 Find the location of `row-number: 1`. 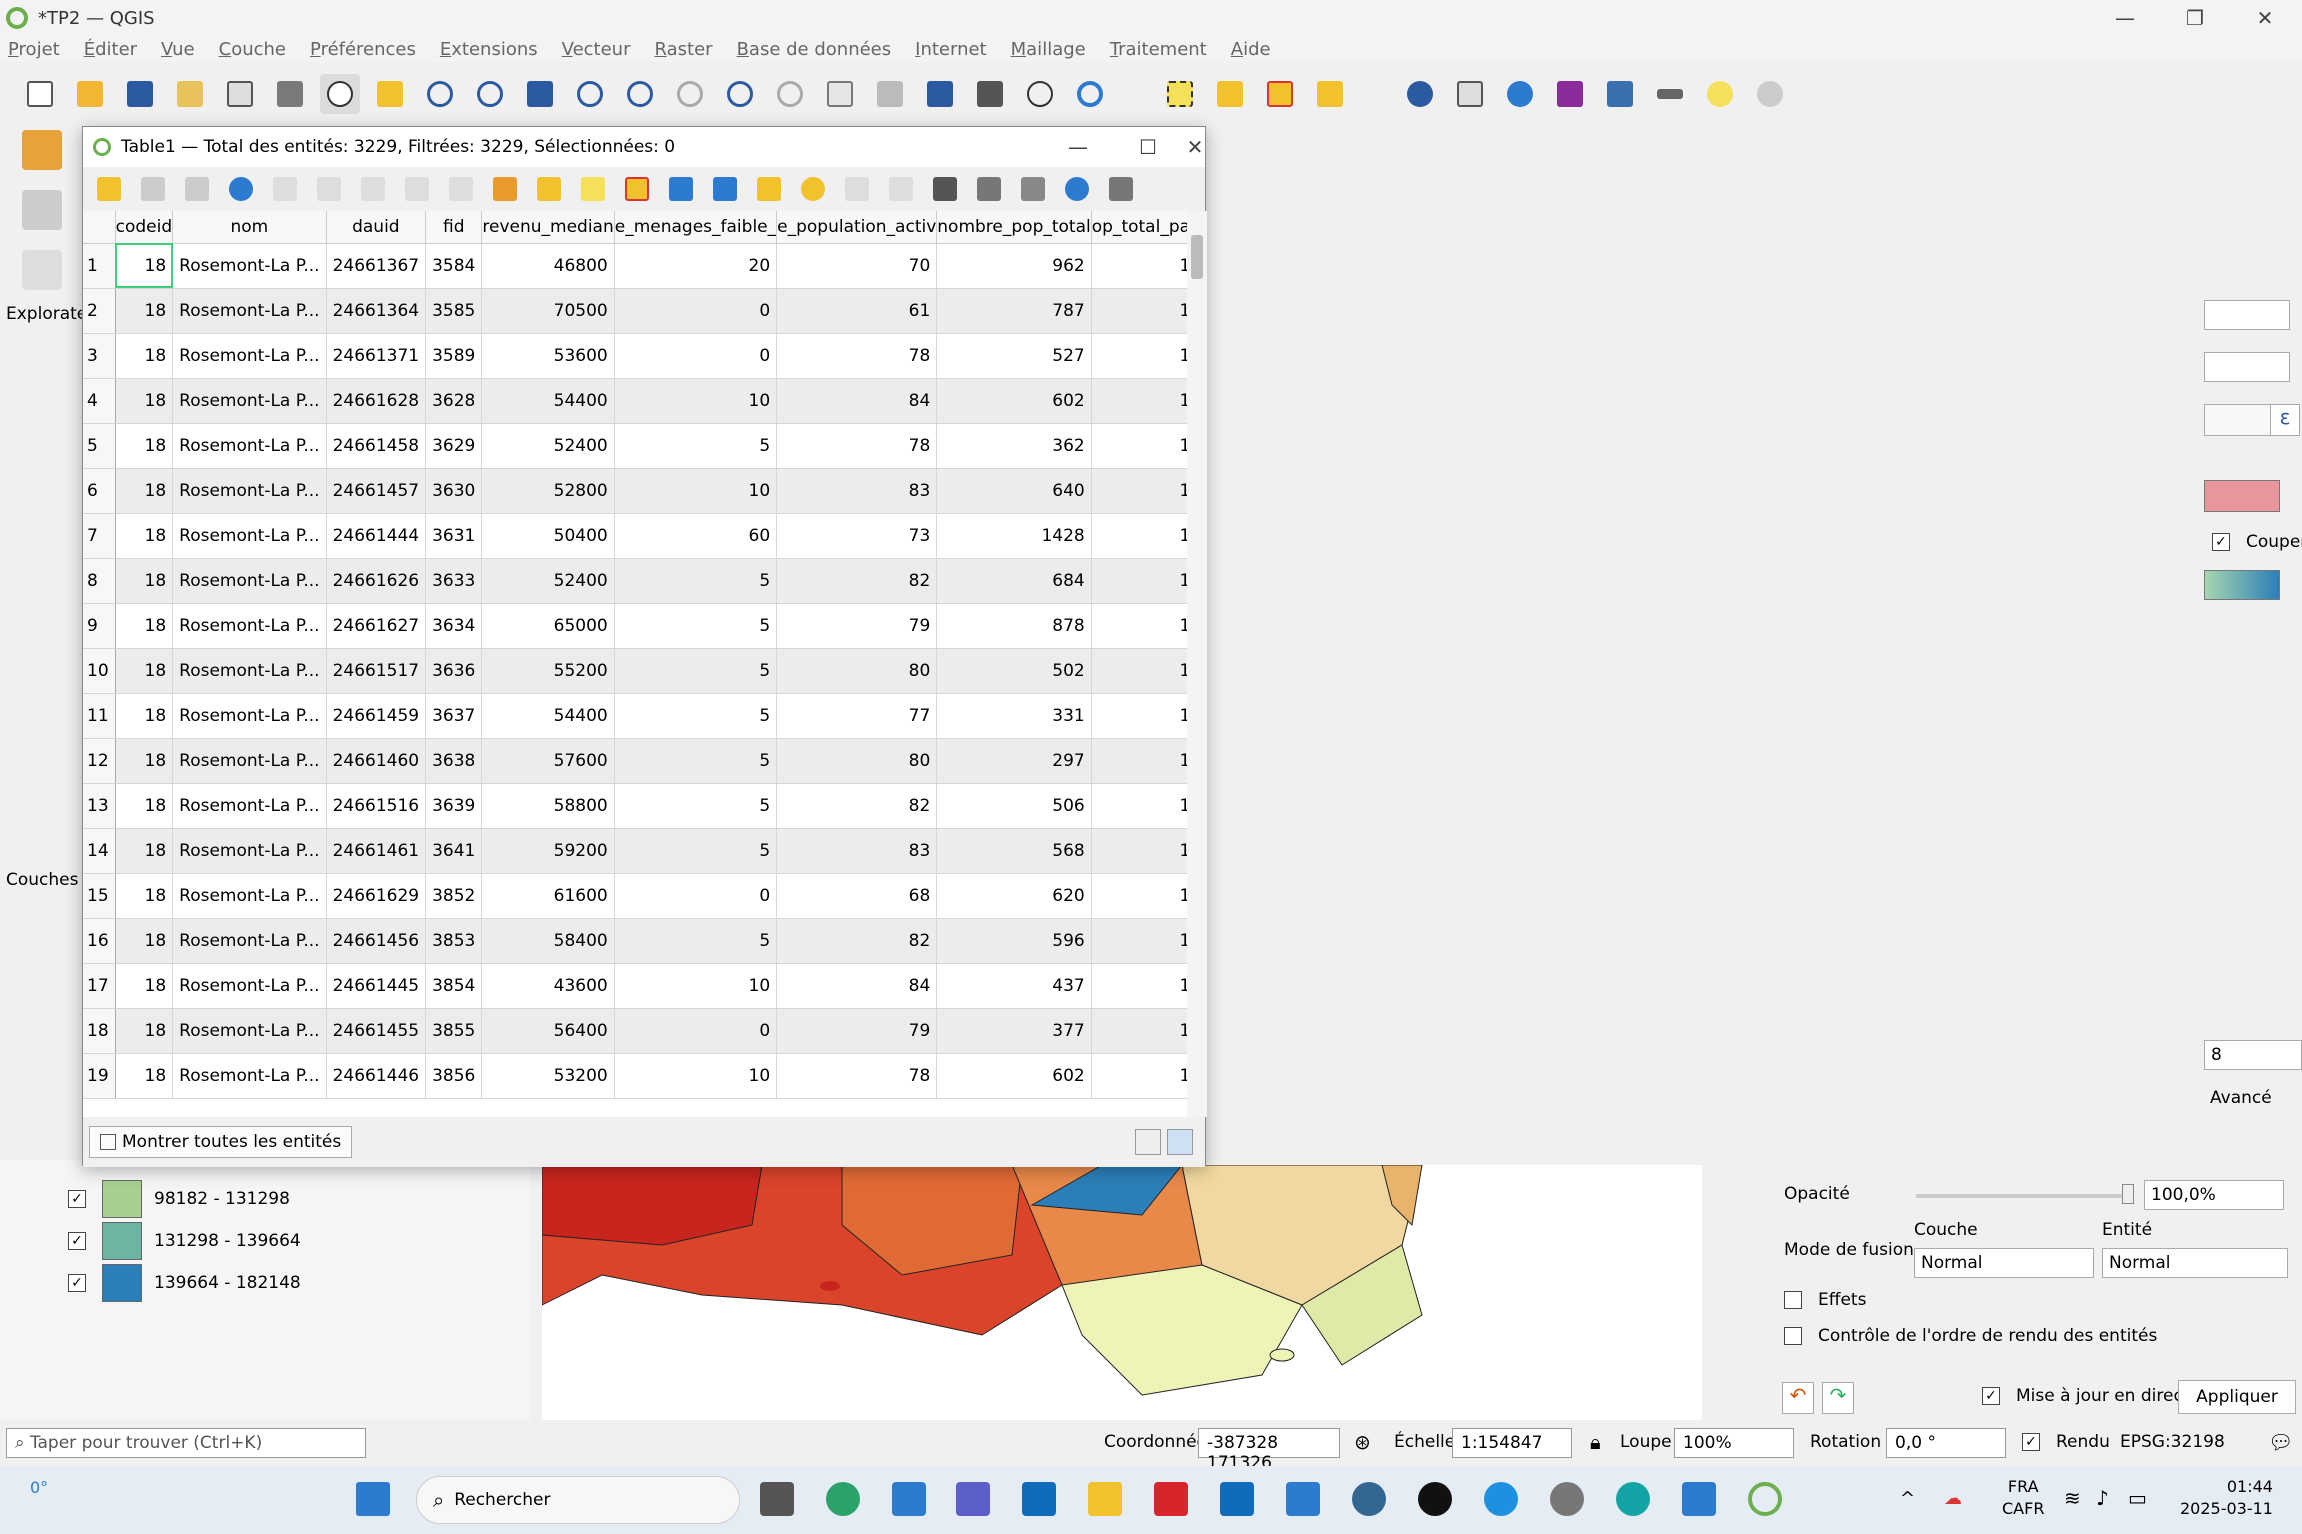

row-number: 1 is located at coordinates (99, 266).